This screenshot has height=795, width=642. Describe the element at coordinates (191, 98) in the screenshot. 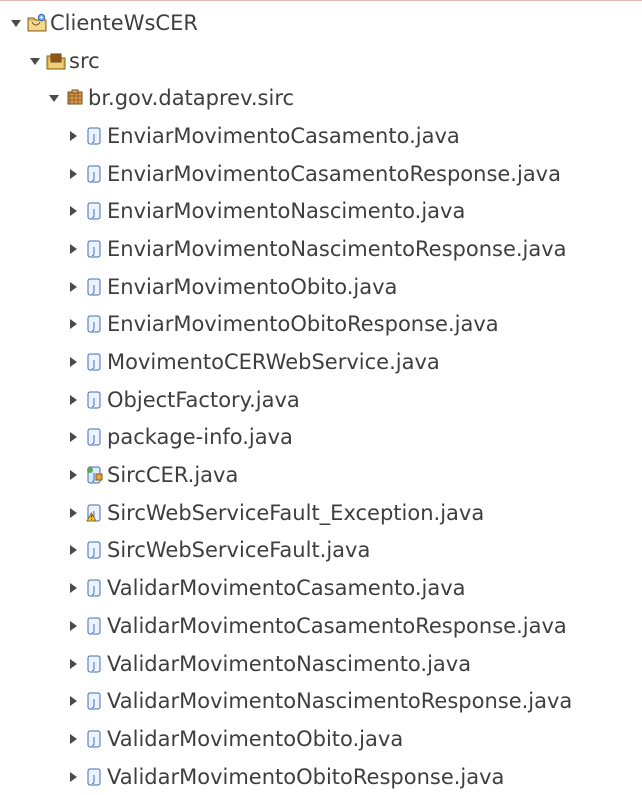

I see `package-label: br.gov.dataprev.sirc` at that location.